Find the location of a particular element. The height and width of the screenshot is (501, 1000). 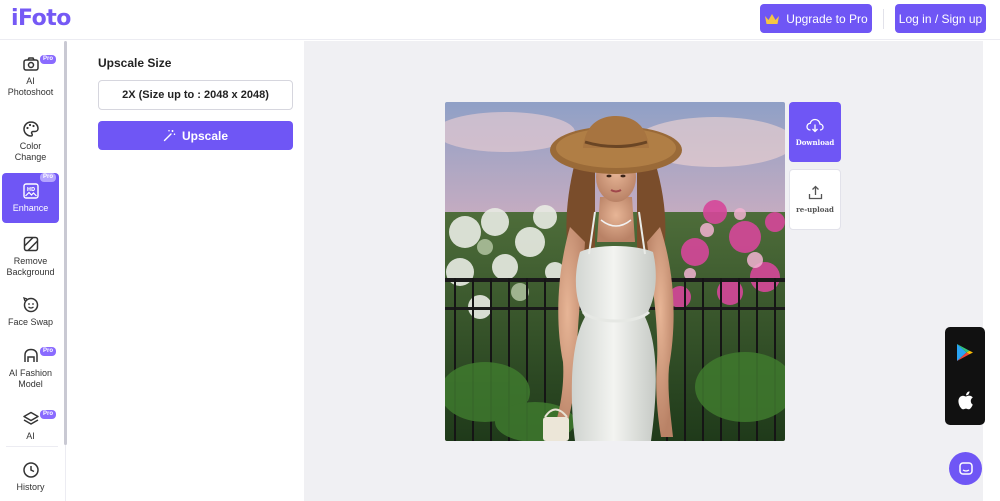

fashion-model-icon is located at coordinates (30, 355).